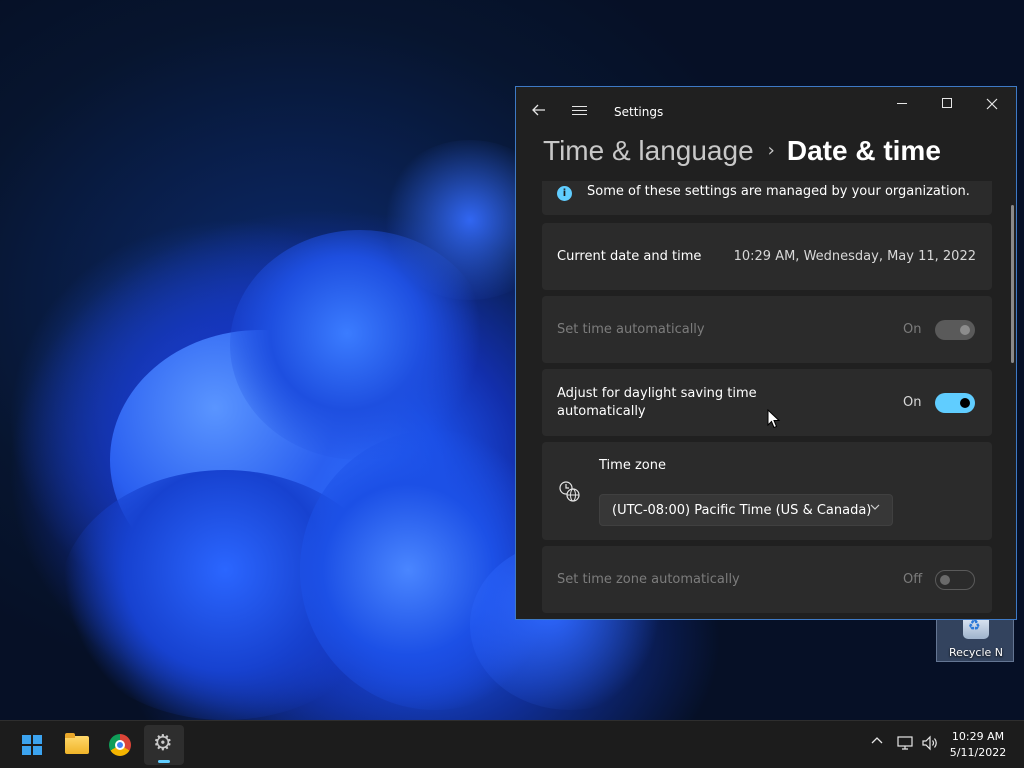 The image size is (1024, 768). I want to click on time-zone-label: Time zone, so click(632, 465).